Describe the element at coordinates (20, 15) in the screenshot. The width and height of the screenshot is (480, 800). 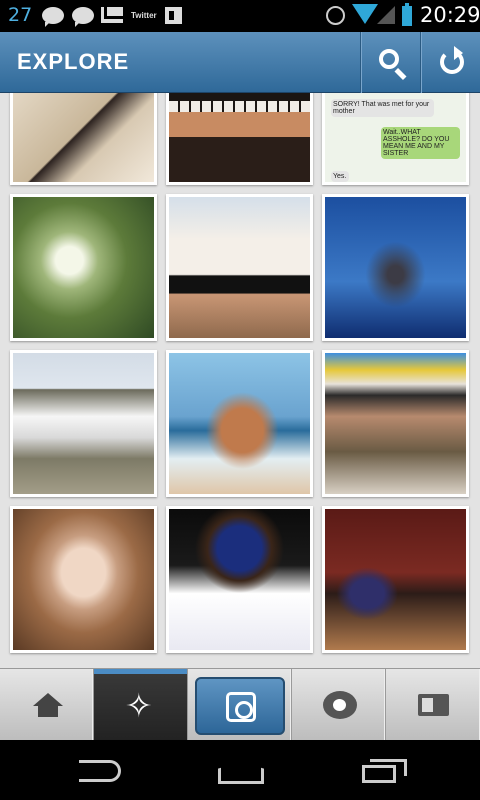
I see `notification-count: 27` at that location.